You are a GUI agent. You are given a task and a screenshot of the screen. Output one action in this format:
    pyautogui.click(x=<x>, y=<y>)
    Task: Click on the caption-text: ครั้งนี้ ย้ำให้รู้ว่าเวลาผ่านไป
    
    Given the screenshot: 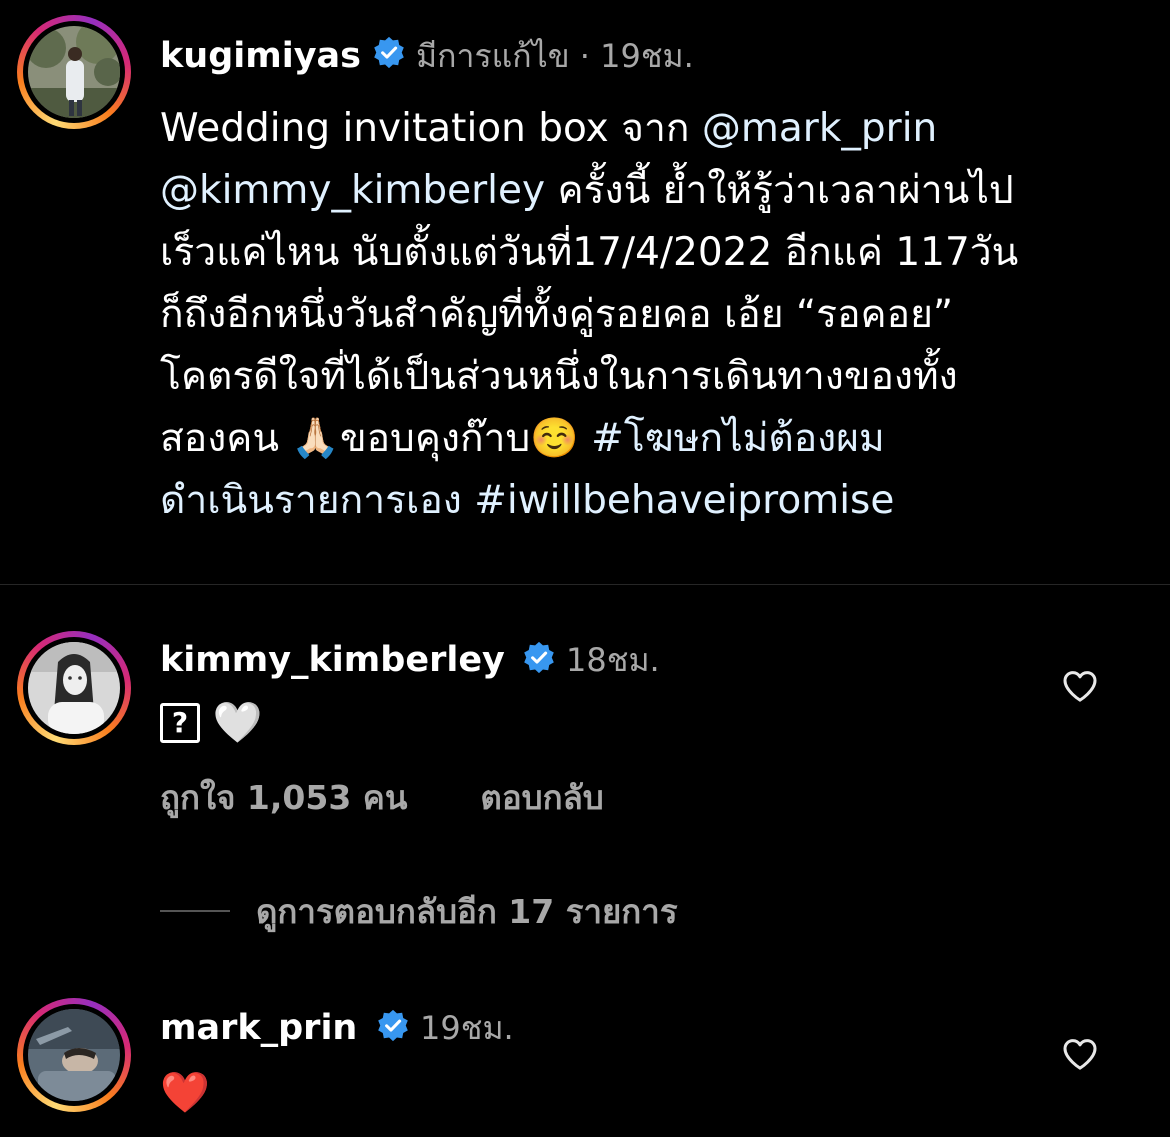 What is the action you would take?
    pyautogui.click(x=779, y=190)
    